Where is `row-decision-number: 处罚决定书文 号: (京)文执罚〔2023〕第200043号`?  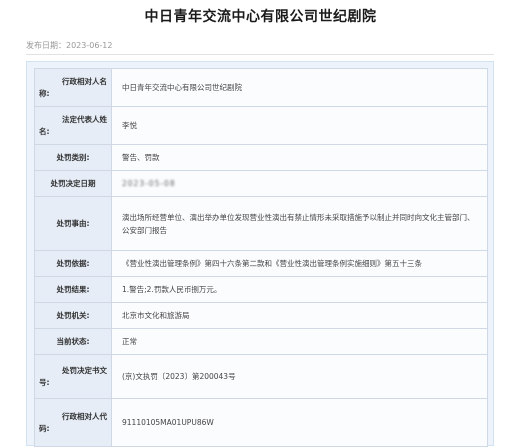 row-decision-number: 处罚决定书文 号: (京)文执罚〔2023〕第200043号 is located at coordinates (261, 376).